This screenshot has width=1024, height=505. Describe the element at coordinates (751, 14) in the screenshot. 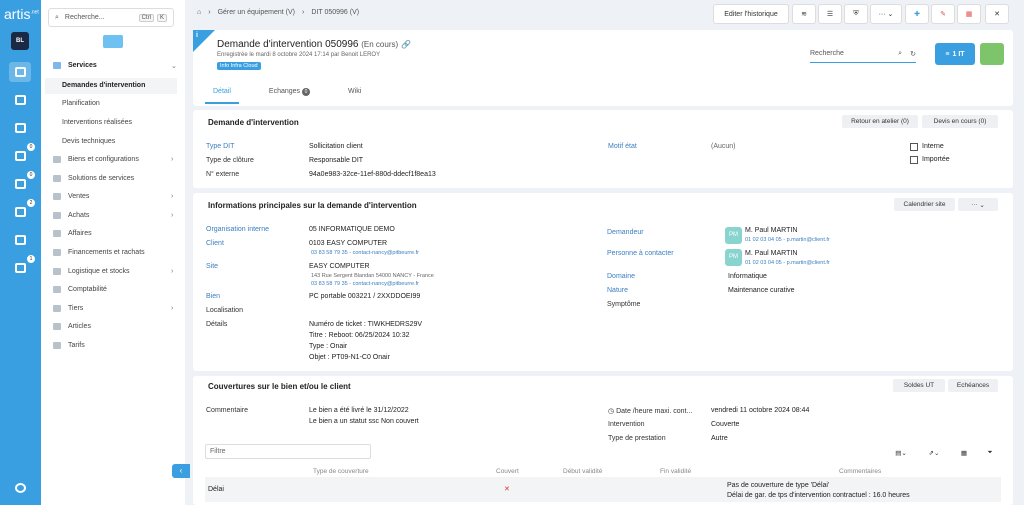

I see `edit-history-button: Editer l'historique` at that location.